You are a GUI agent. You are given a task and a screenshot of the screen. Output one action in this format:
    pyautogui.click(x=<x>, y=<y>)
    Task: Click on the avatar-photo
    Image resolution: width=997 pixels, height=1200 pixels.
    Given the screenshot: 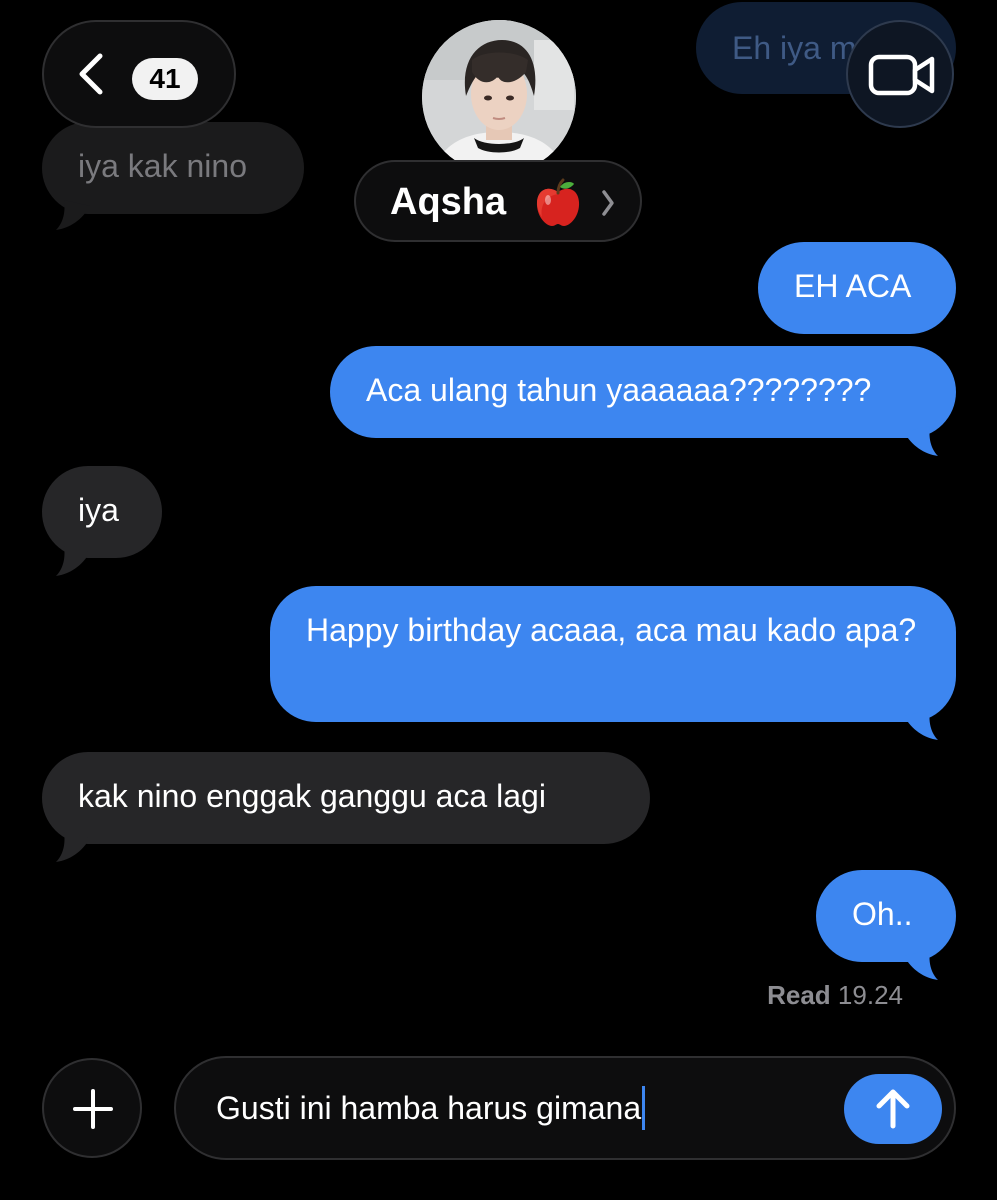 What is the action you would take?
    pyautogui.click(x=499, y=97)
    